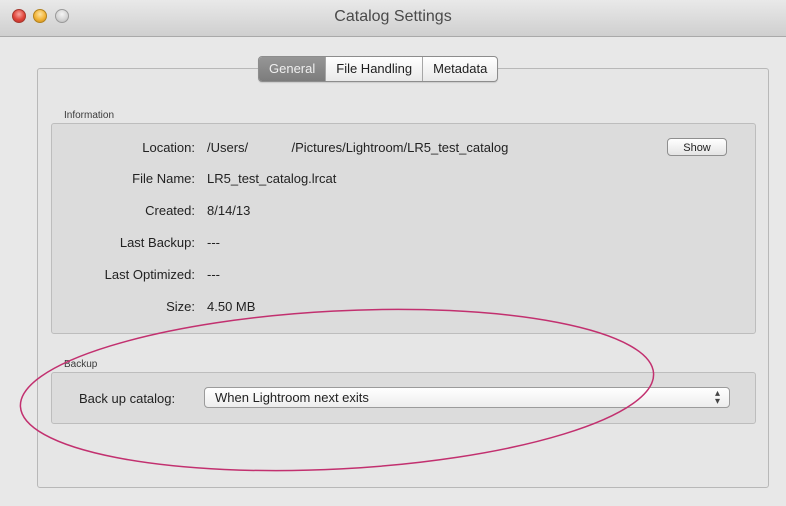 The image size is (786, 506). What do you see at coordinates (459, 69) in the screenshot?
I see `tab-metadata: Metadata` at bounding box center [459, 69].